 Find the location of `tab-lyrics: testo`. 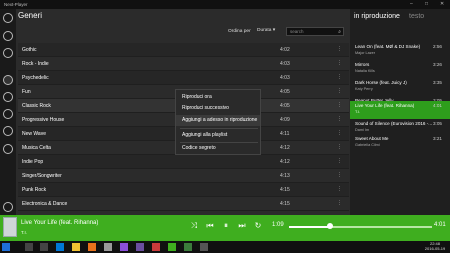

tab-lyrics: testo is located at coordinates (416, 16).